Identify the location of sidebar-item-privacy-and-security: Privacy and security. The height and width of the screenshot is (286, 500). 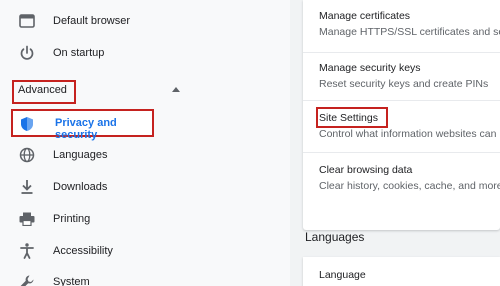
(82, 125).